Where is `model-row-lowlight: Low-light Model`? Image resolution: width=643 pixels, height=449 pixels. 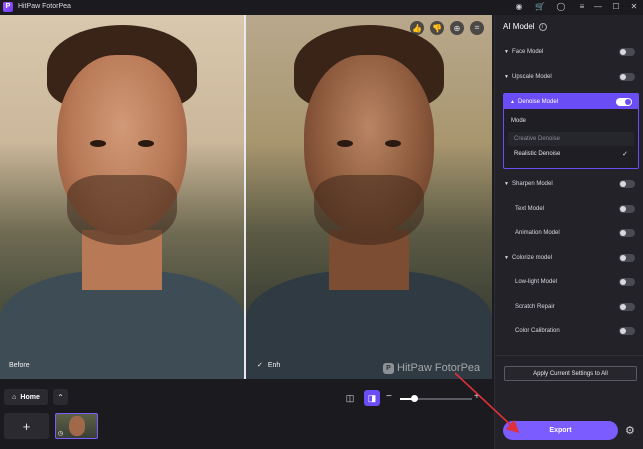
model-row-lowlight: Low-light Model is located at coordinates (575, 282).